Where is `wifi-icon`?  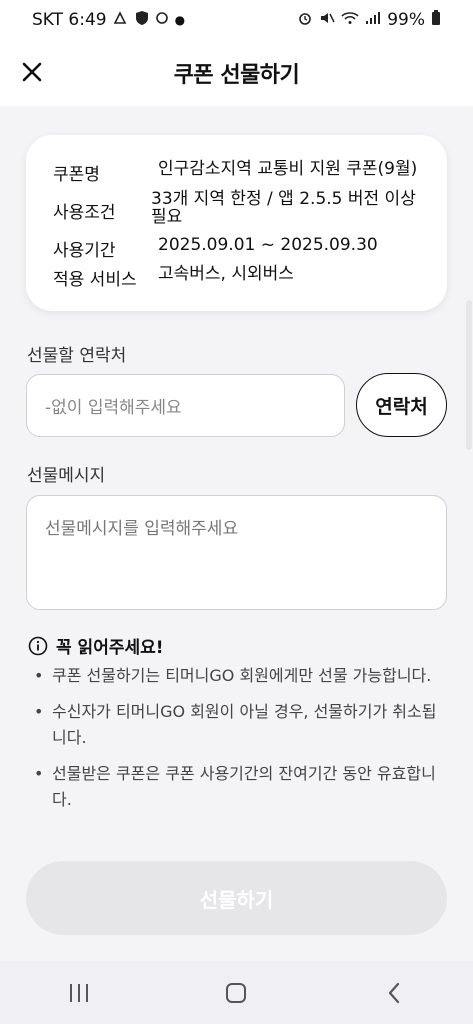 wifi-icon is located at coordinates (350, 20).